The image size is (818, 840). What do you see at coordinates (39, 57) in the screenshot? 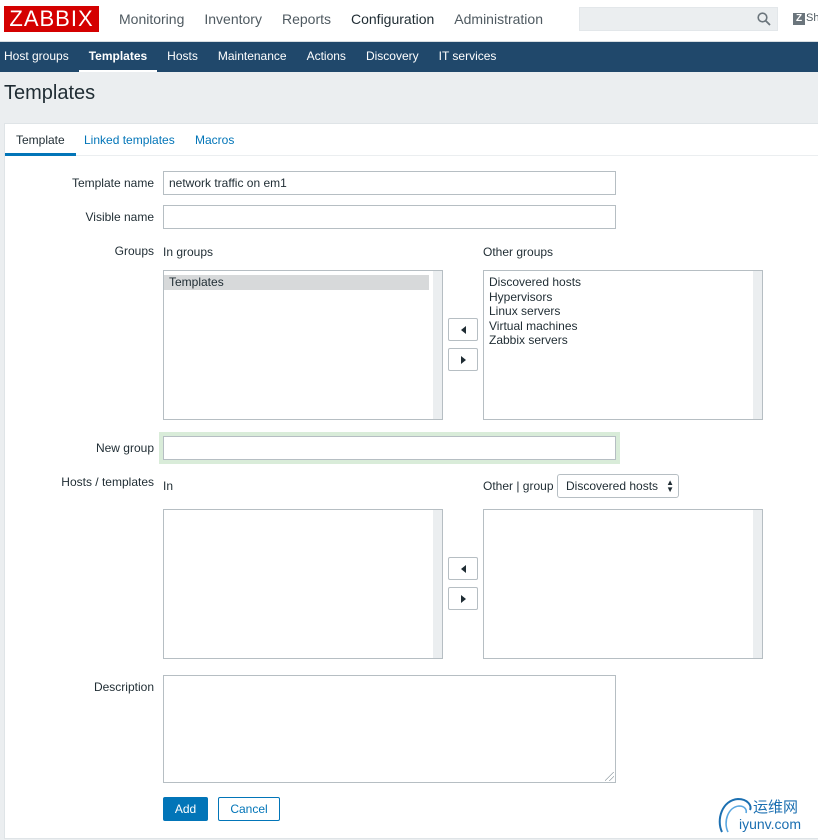
I see `sub-menu-host-groups: Host groups` at bounding box center [39, 57].